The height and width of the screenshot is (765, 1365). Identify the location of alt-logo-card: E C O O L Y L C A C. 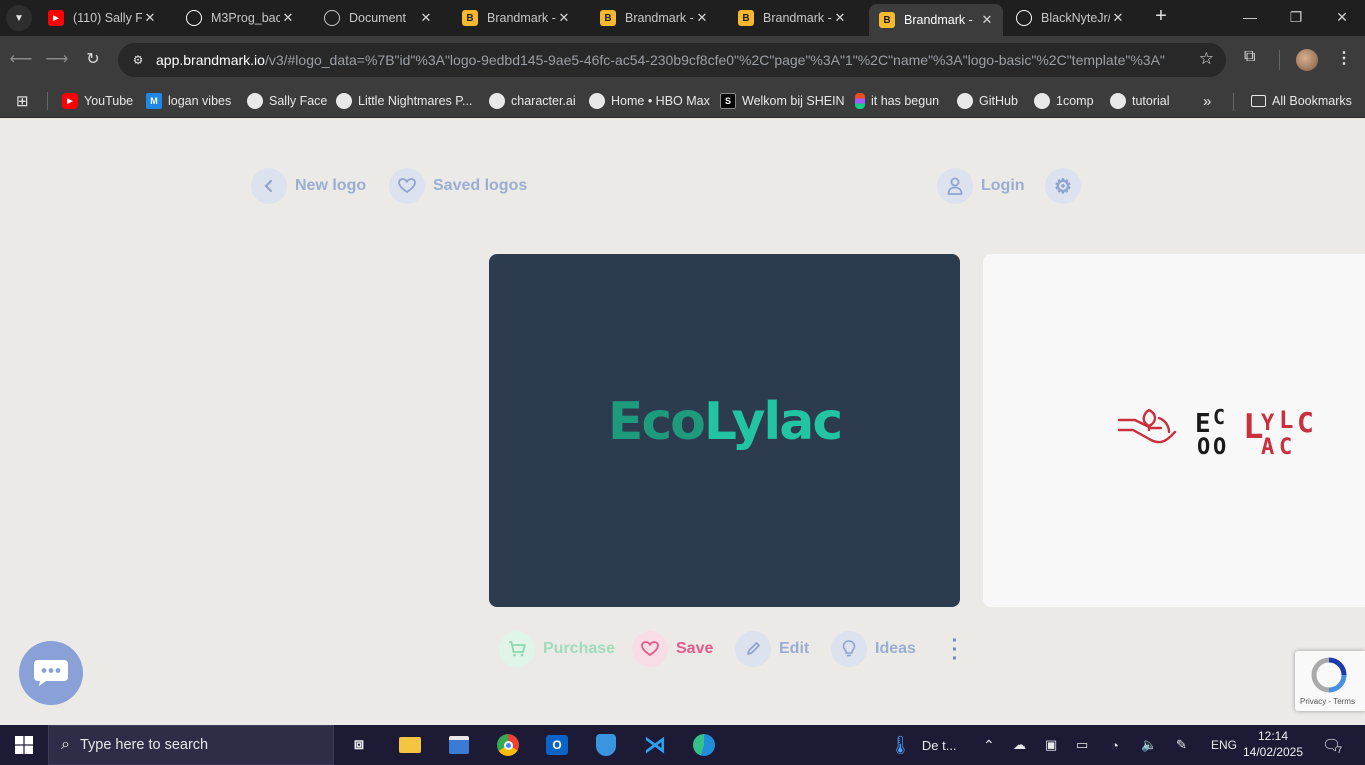
(1174, 430).